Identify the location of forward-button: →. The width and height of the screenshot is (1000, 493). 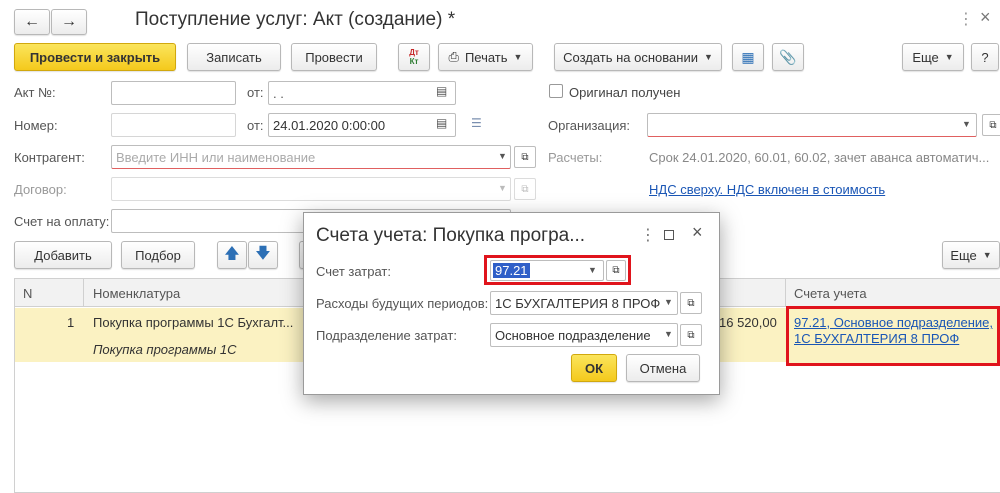
(69, 22).